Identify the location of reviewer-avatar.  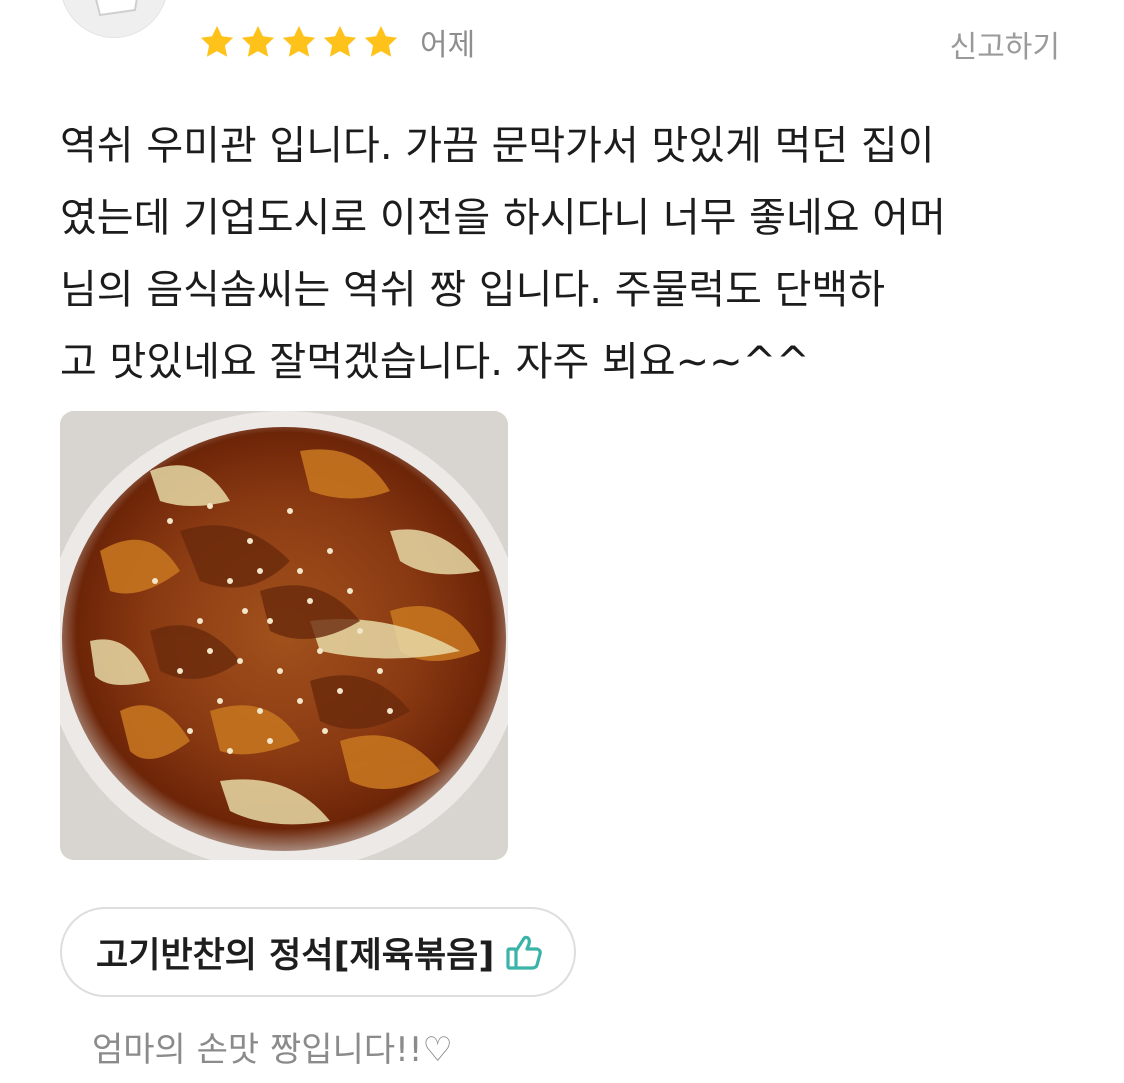
(114, 19).